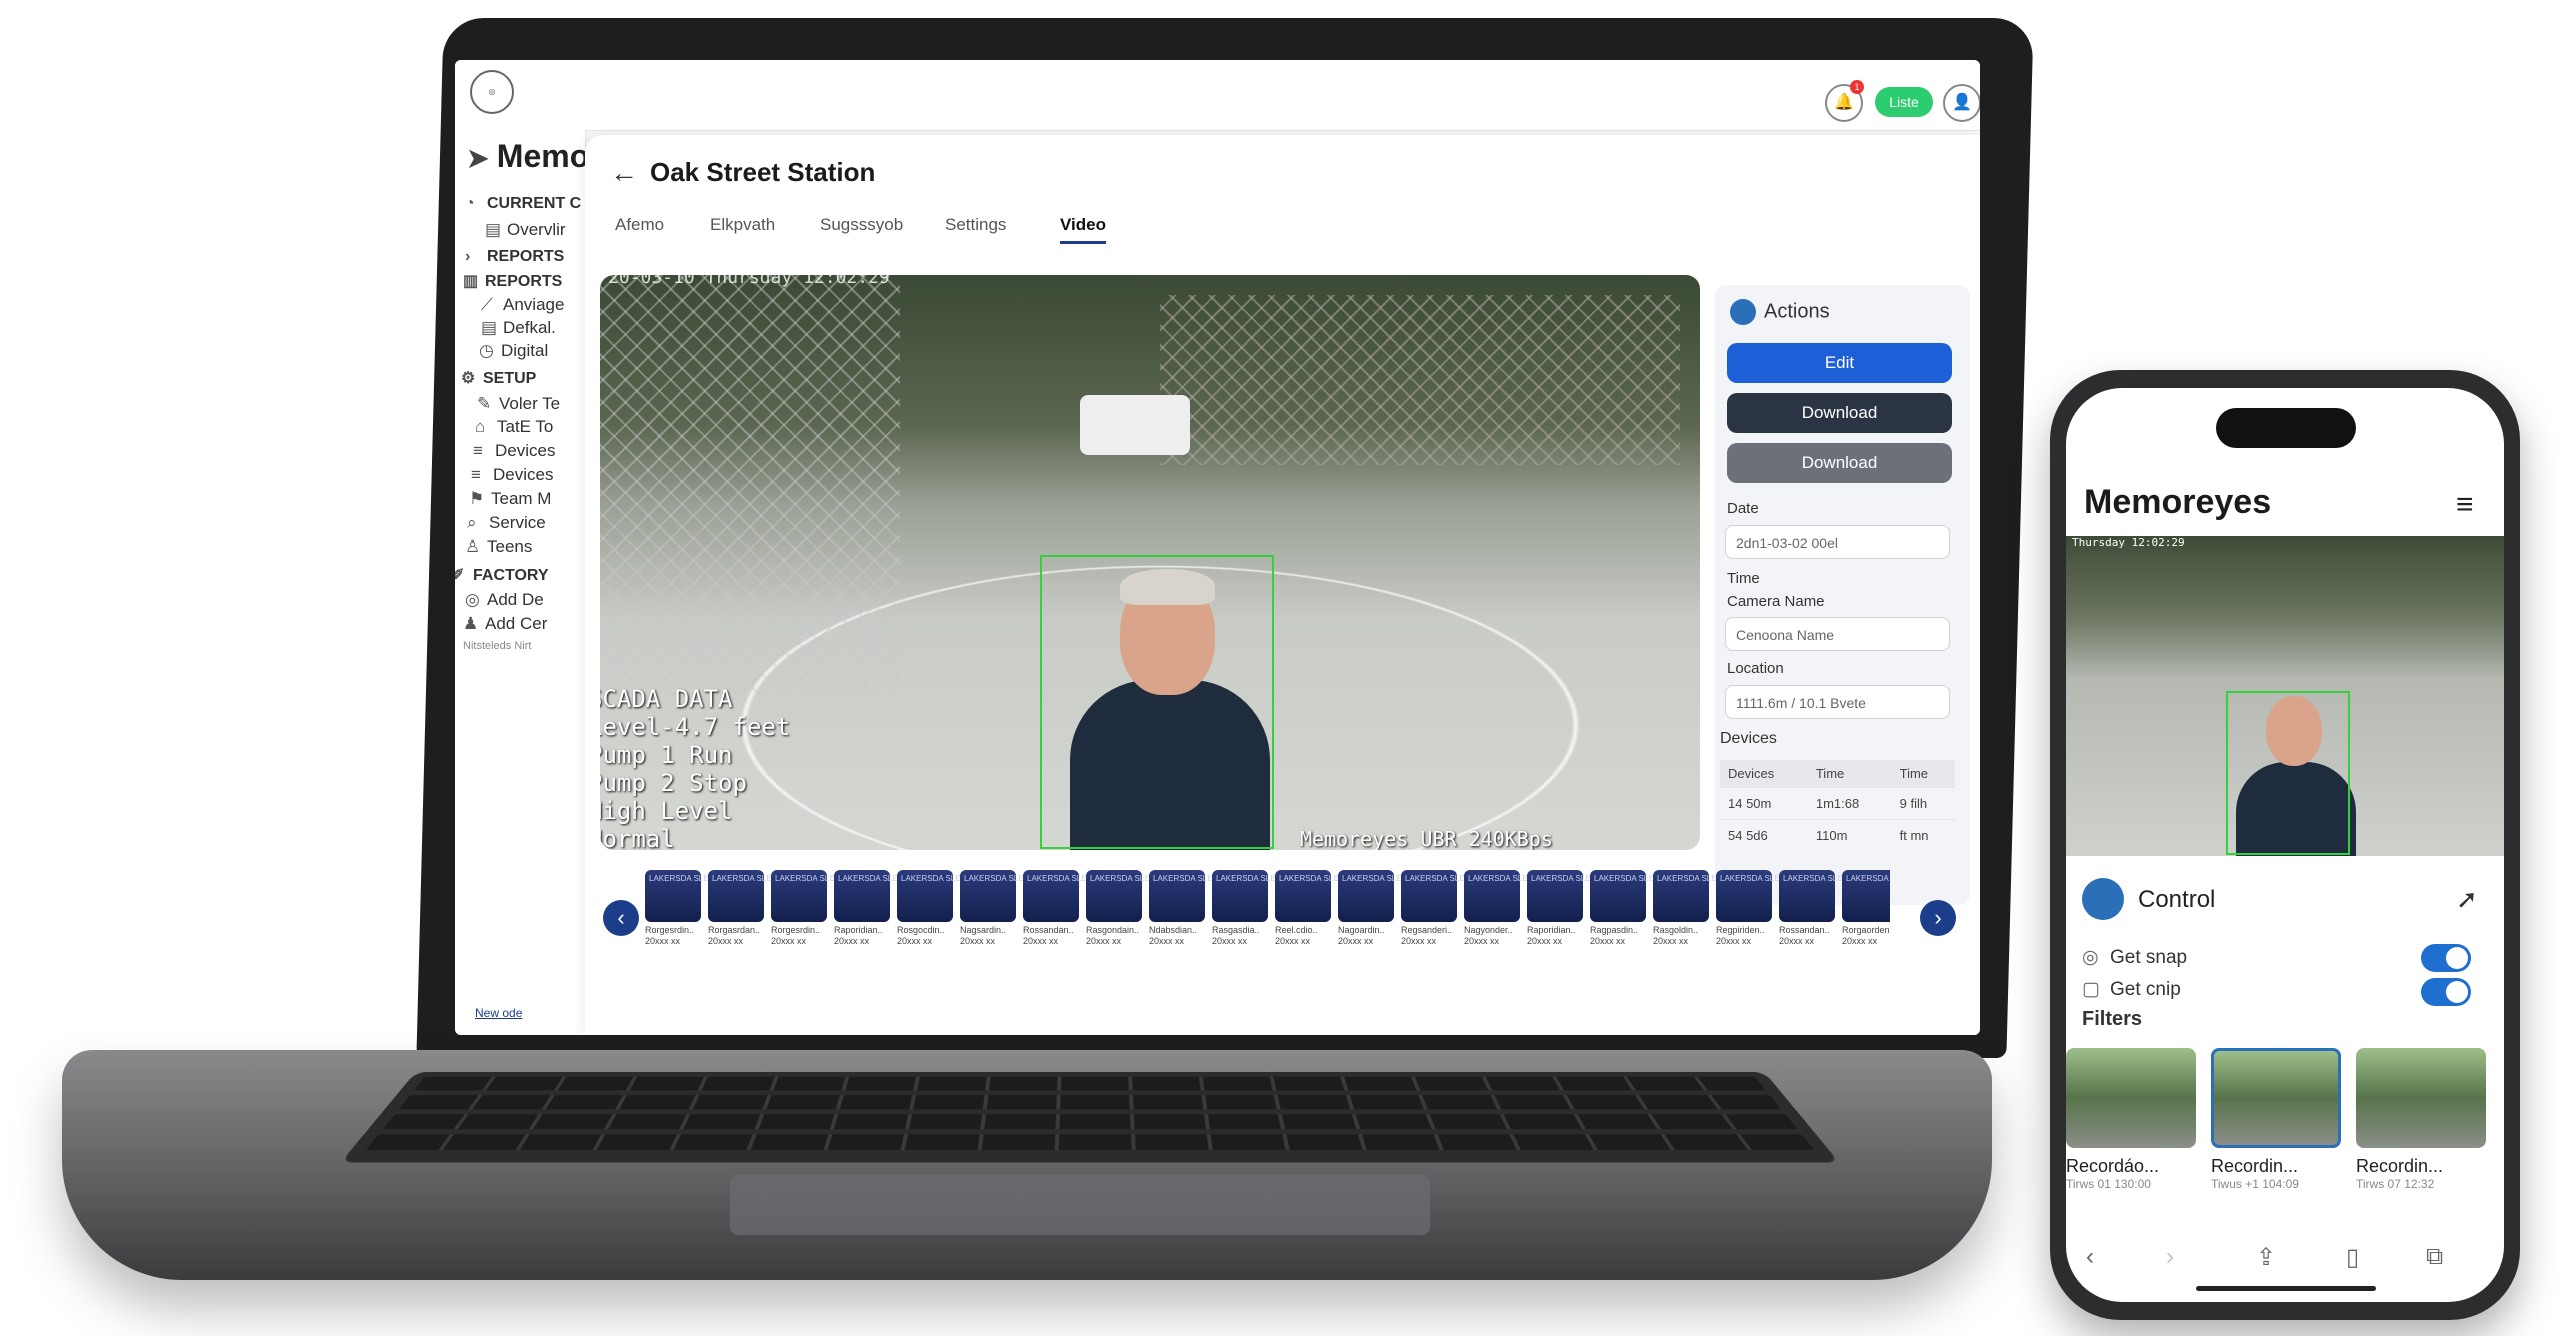 The image size is (2560, 1336). I want to click on recording-thumbnail: LAKERSDA SLELTSKY AM Ndabsdian.. 20xxx xx, so click(1200, 920).